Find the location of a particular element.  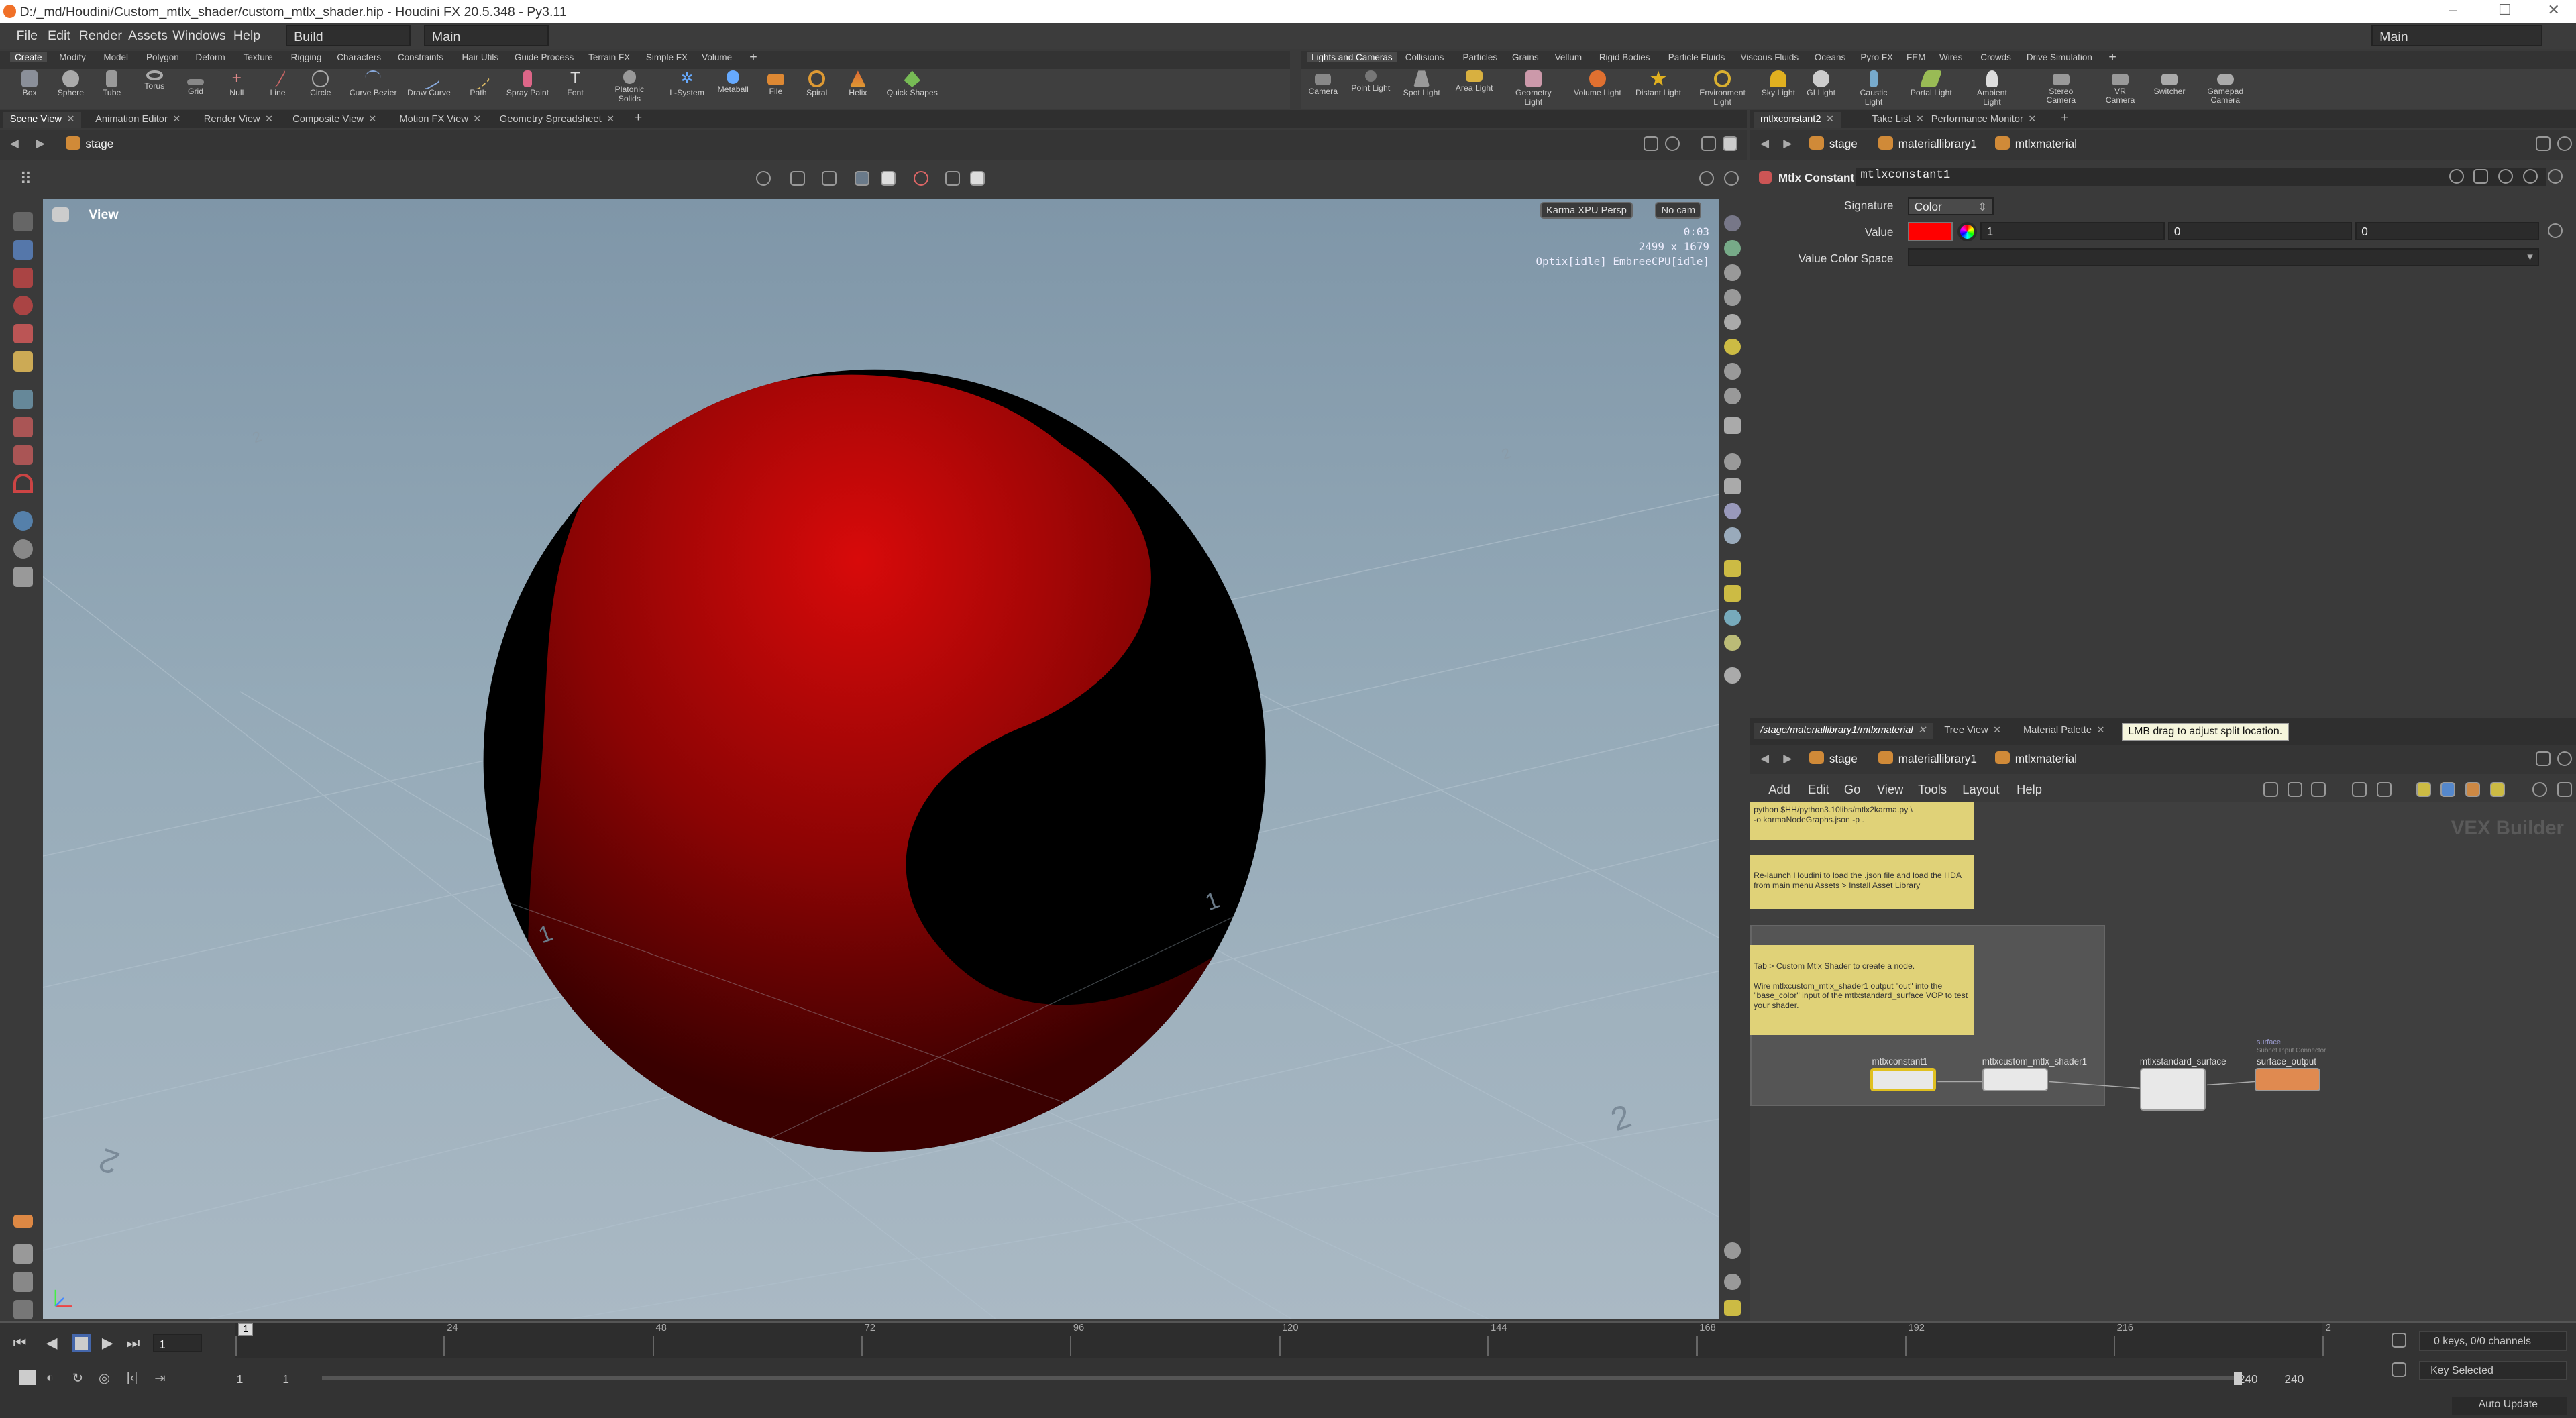

menu-help: Help is located at coordinates (246, 36).